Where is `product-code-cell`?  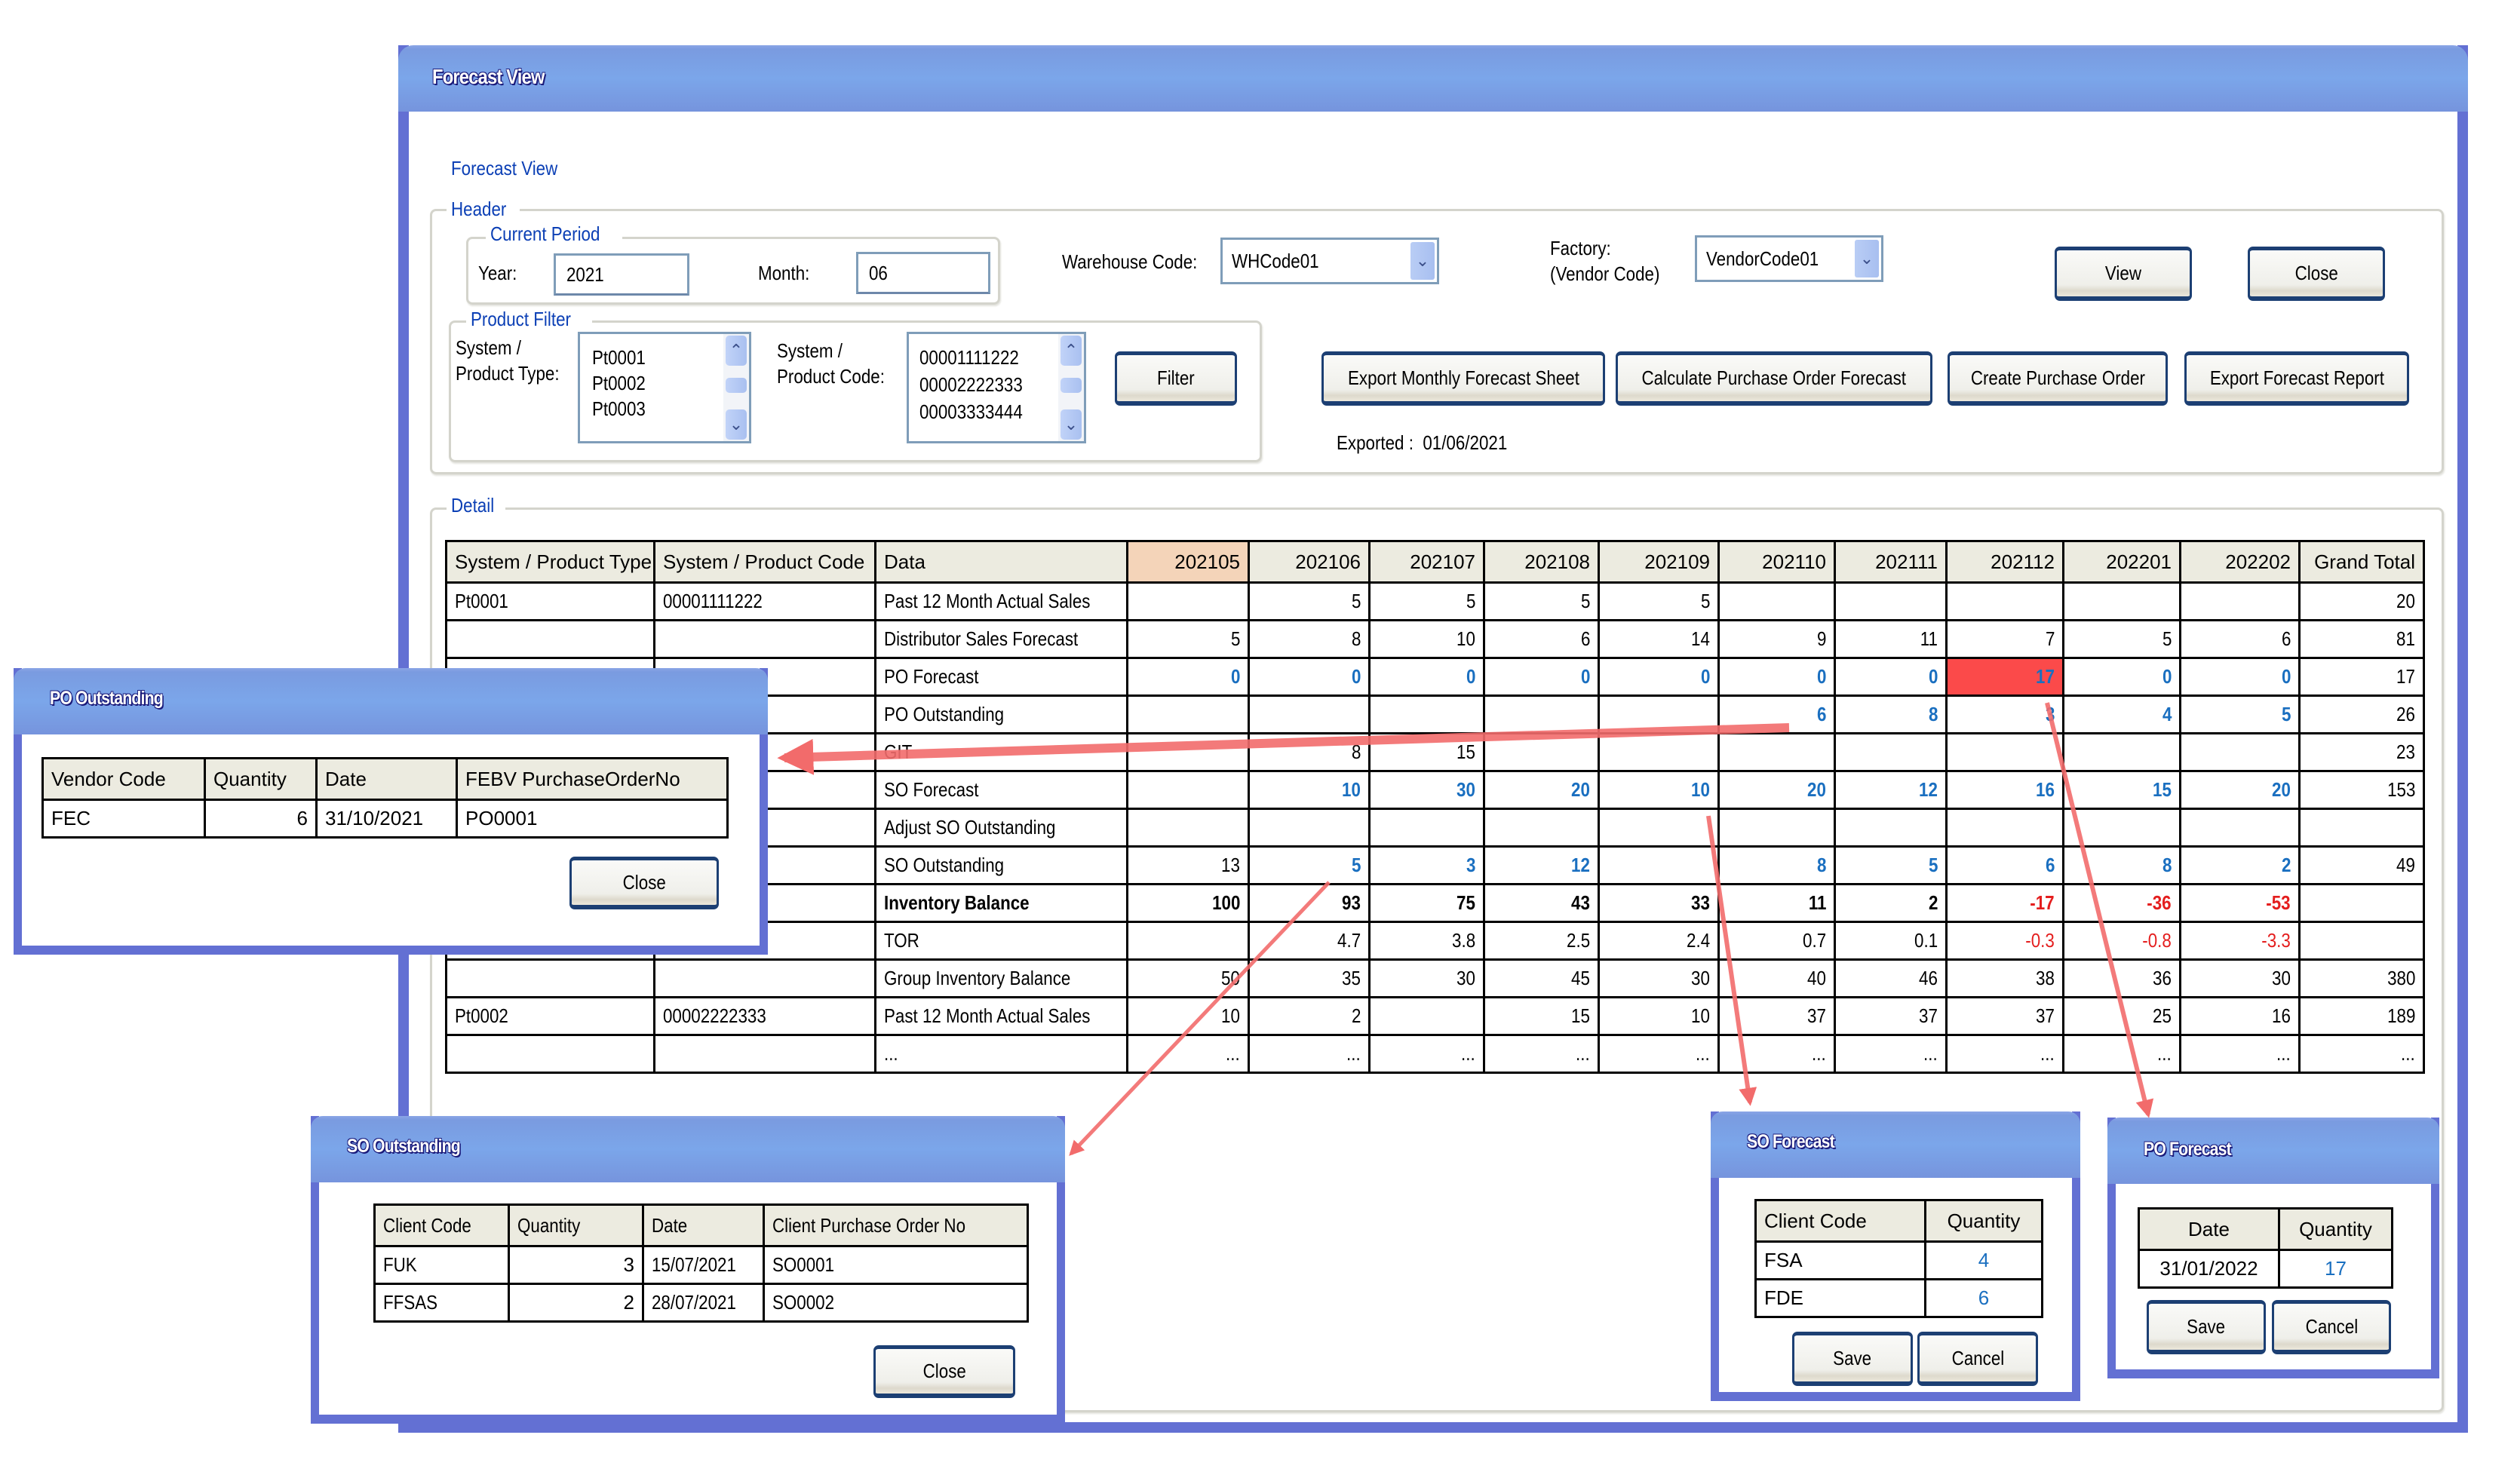 product-code-cell is located at coordinates (764, 639).